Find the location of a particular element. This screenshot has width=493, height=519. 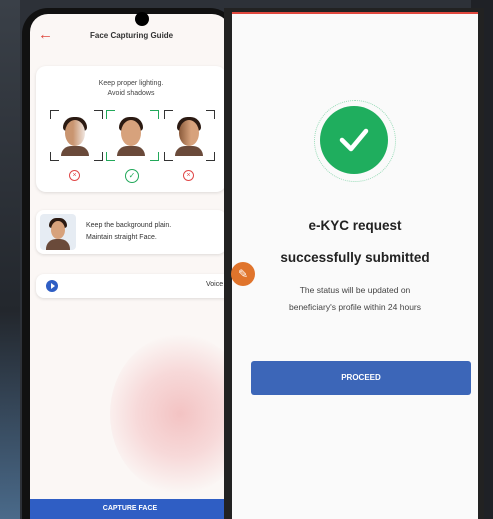

camera-notch is located at coordinates (142, 19).